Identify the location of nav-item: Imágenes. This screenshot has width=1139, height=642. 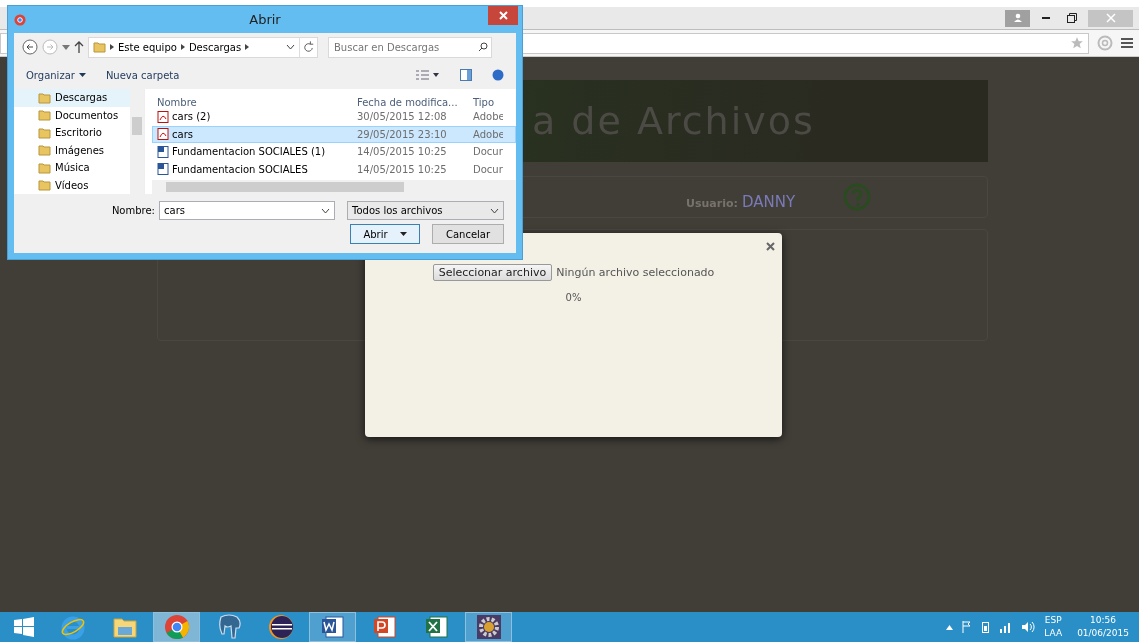
(72, 150).